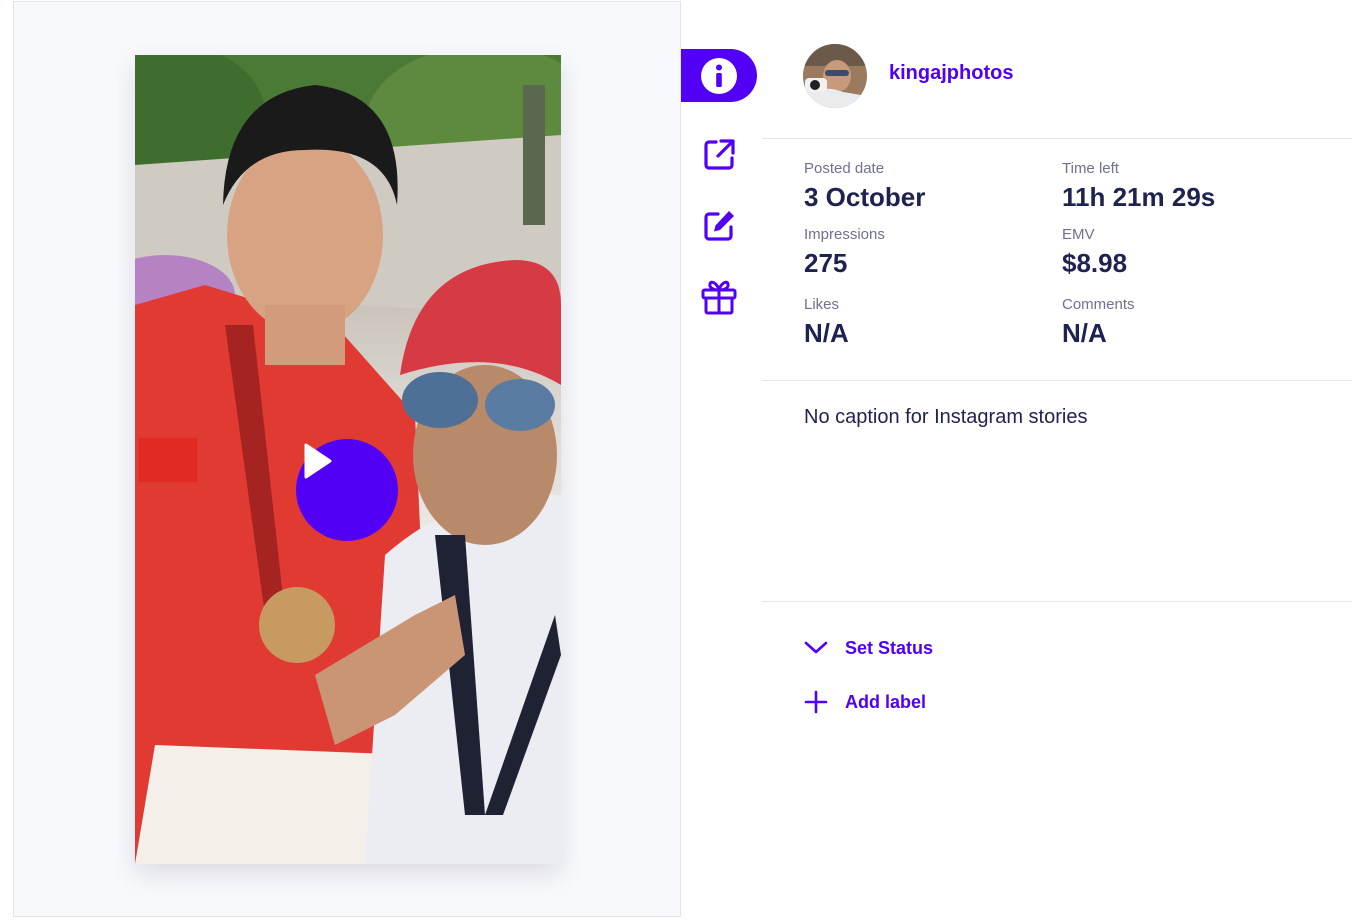 The width and height of the screenshot is (1352, 924). I want to click on gift-icon, so click(719, 297).